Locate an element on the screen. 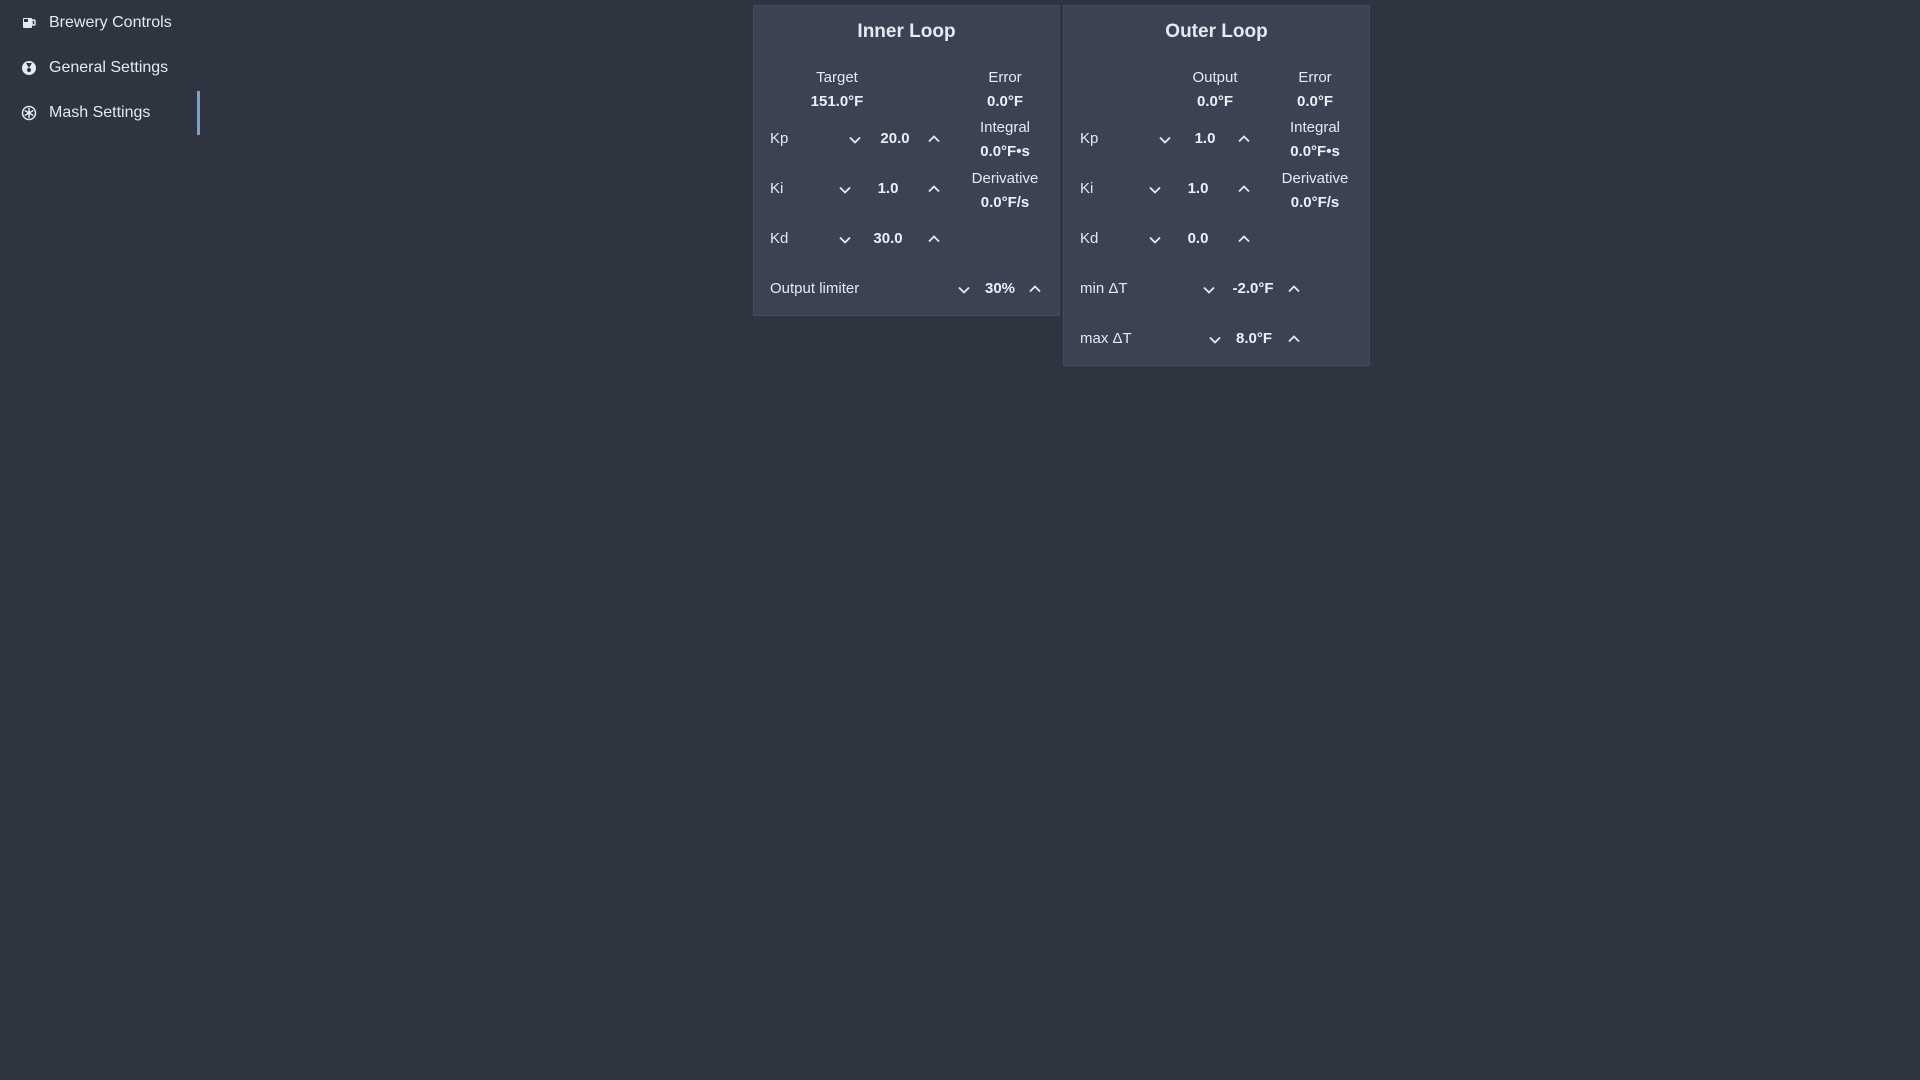 Image resolution: width=1920 pixels, height=1080 pixels. output-limiter-value: 30% is located at coordinates (1000, 288).